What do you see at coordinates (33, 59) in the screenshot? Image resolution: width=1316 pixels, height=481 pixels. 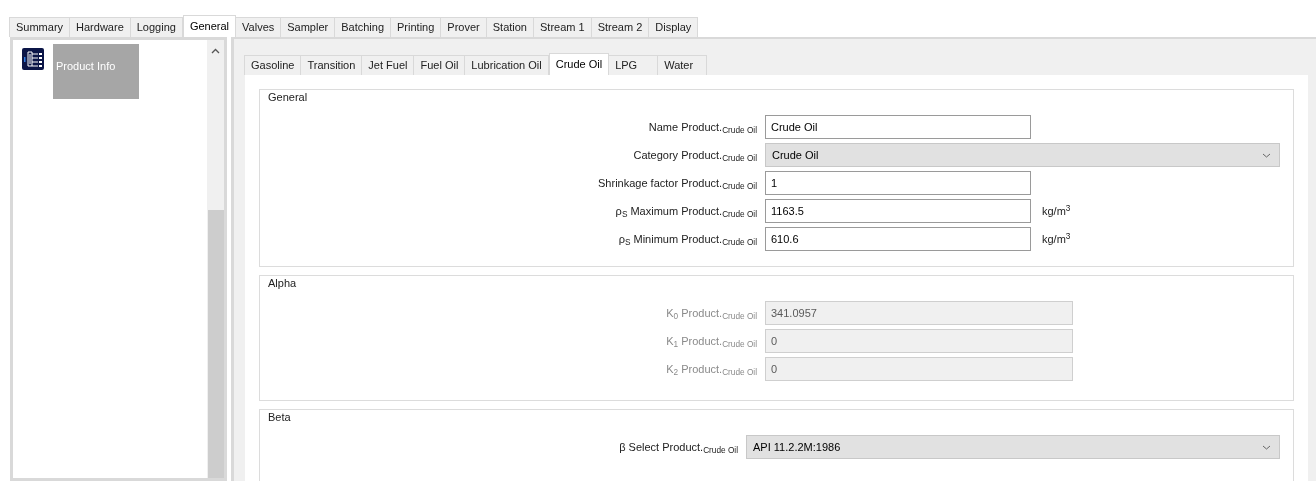 I see `diagram-icon` at bounding box center [33, 59].